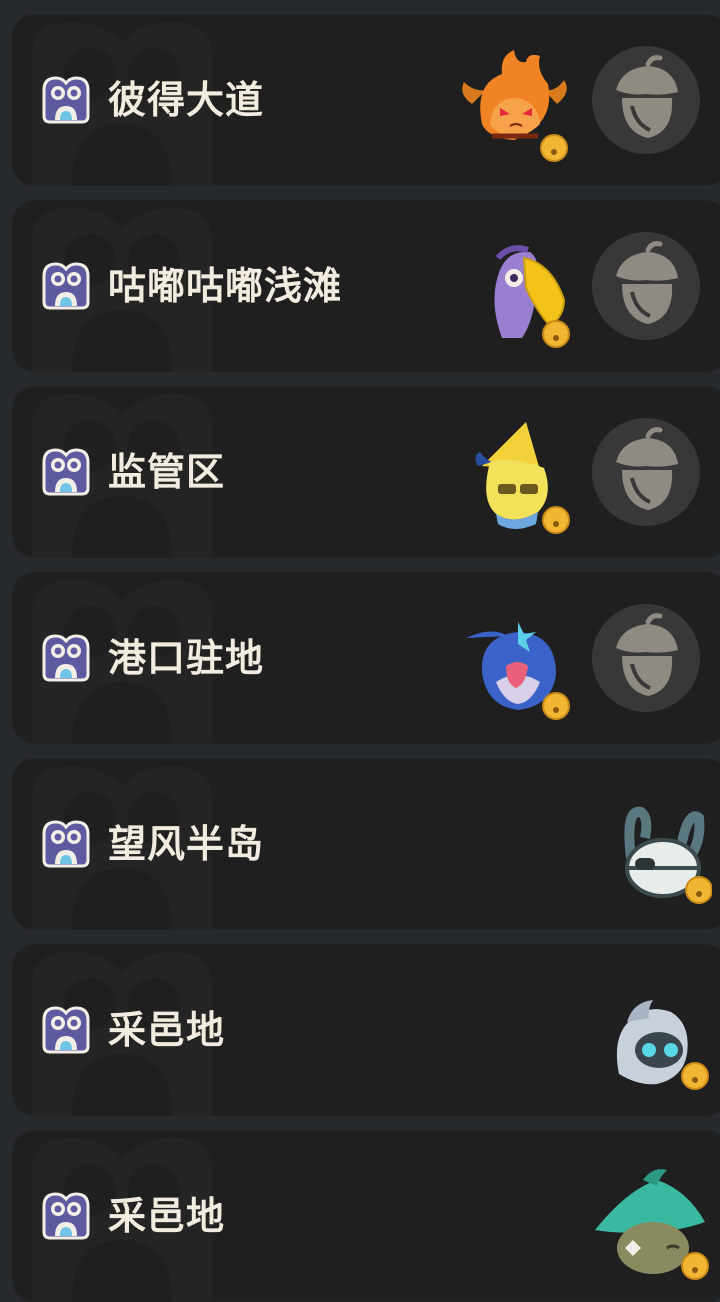  What do you see at coordinates (518, 671) in the screenshot?
I see `blue-bird-pet-icon` at bounding box center [518, 671].